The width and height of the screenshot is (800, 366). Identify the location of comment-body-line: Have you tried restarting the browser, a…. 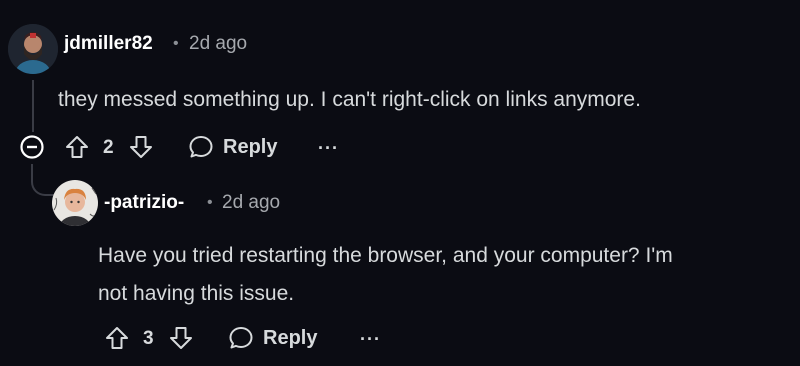
(385, 255).